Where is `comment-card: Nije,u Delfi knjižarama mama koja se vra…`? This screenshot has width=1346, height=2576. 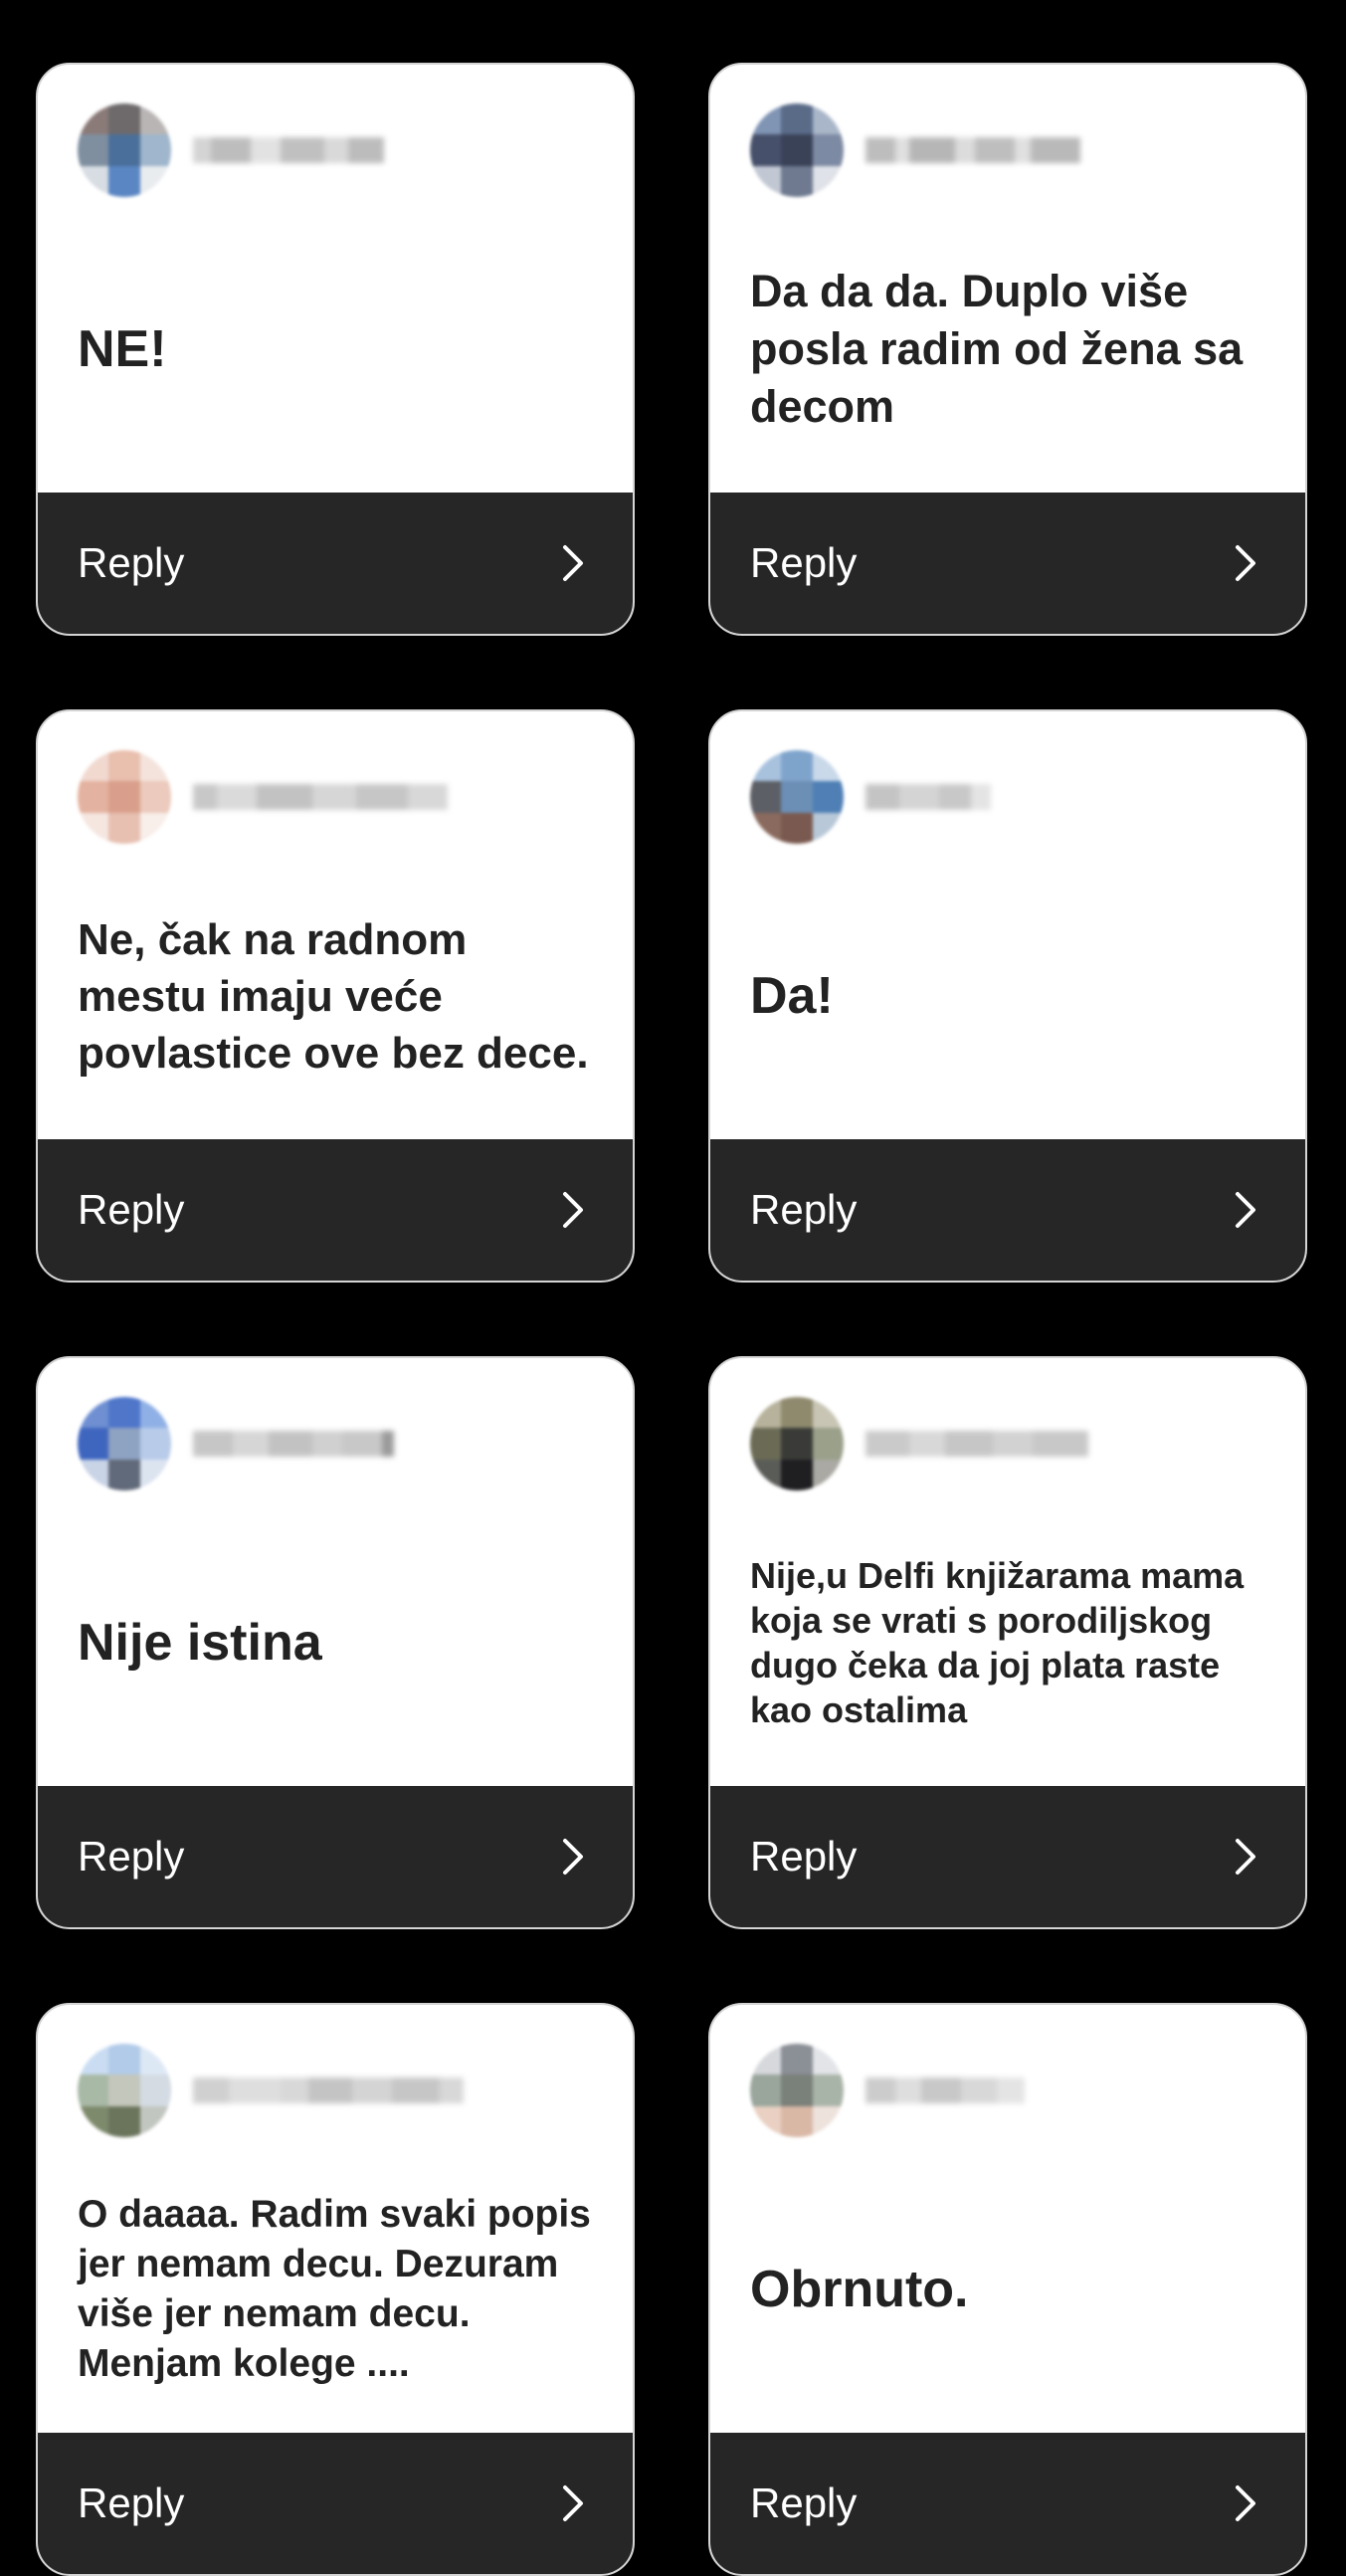
comment-card: Nije,u Delfi knjižarama mama koja se vra… is located at coordinates (1007, 1642).